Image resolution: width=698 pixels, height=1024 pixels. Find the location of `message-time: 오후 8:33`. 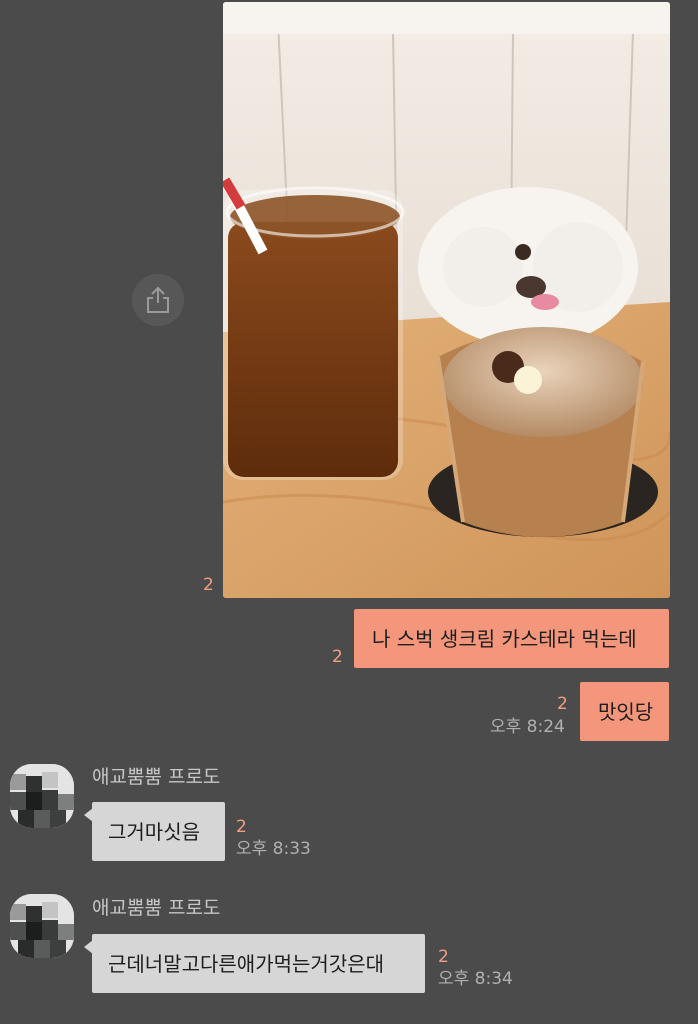

message-time: 오후 8:33 is located at coordinates (273, 849).